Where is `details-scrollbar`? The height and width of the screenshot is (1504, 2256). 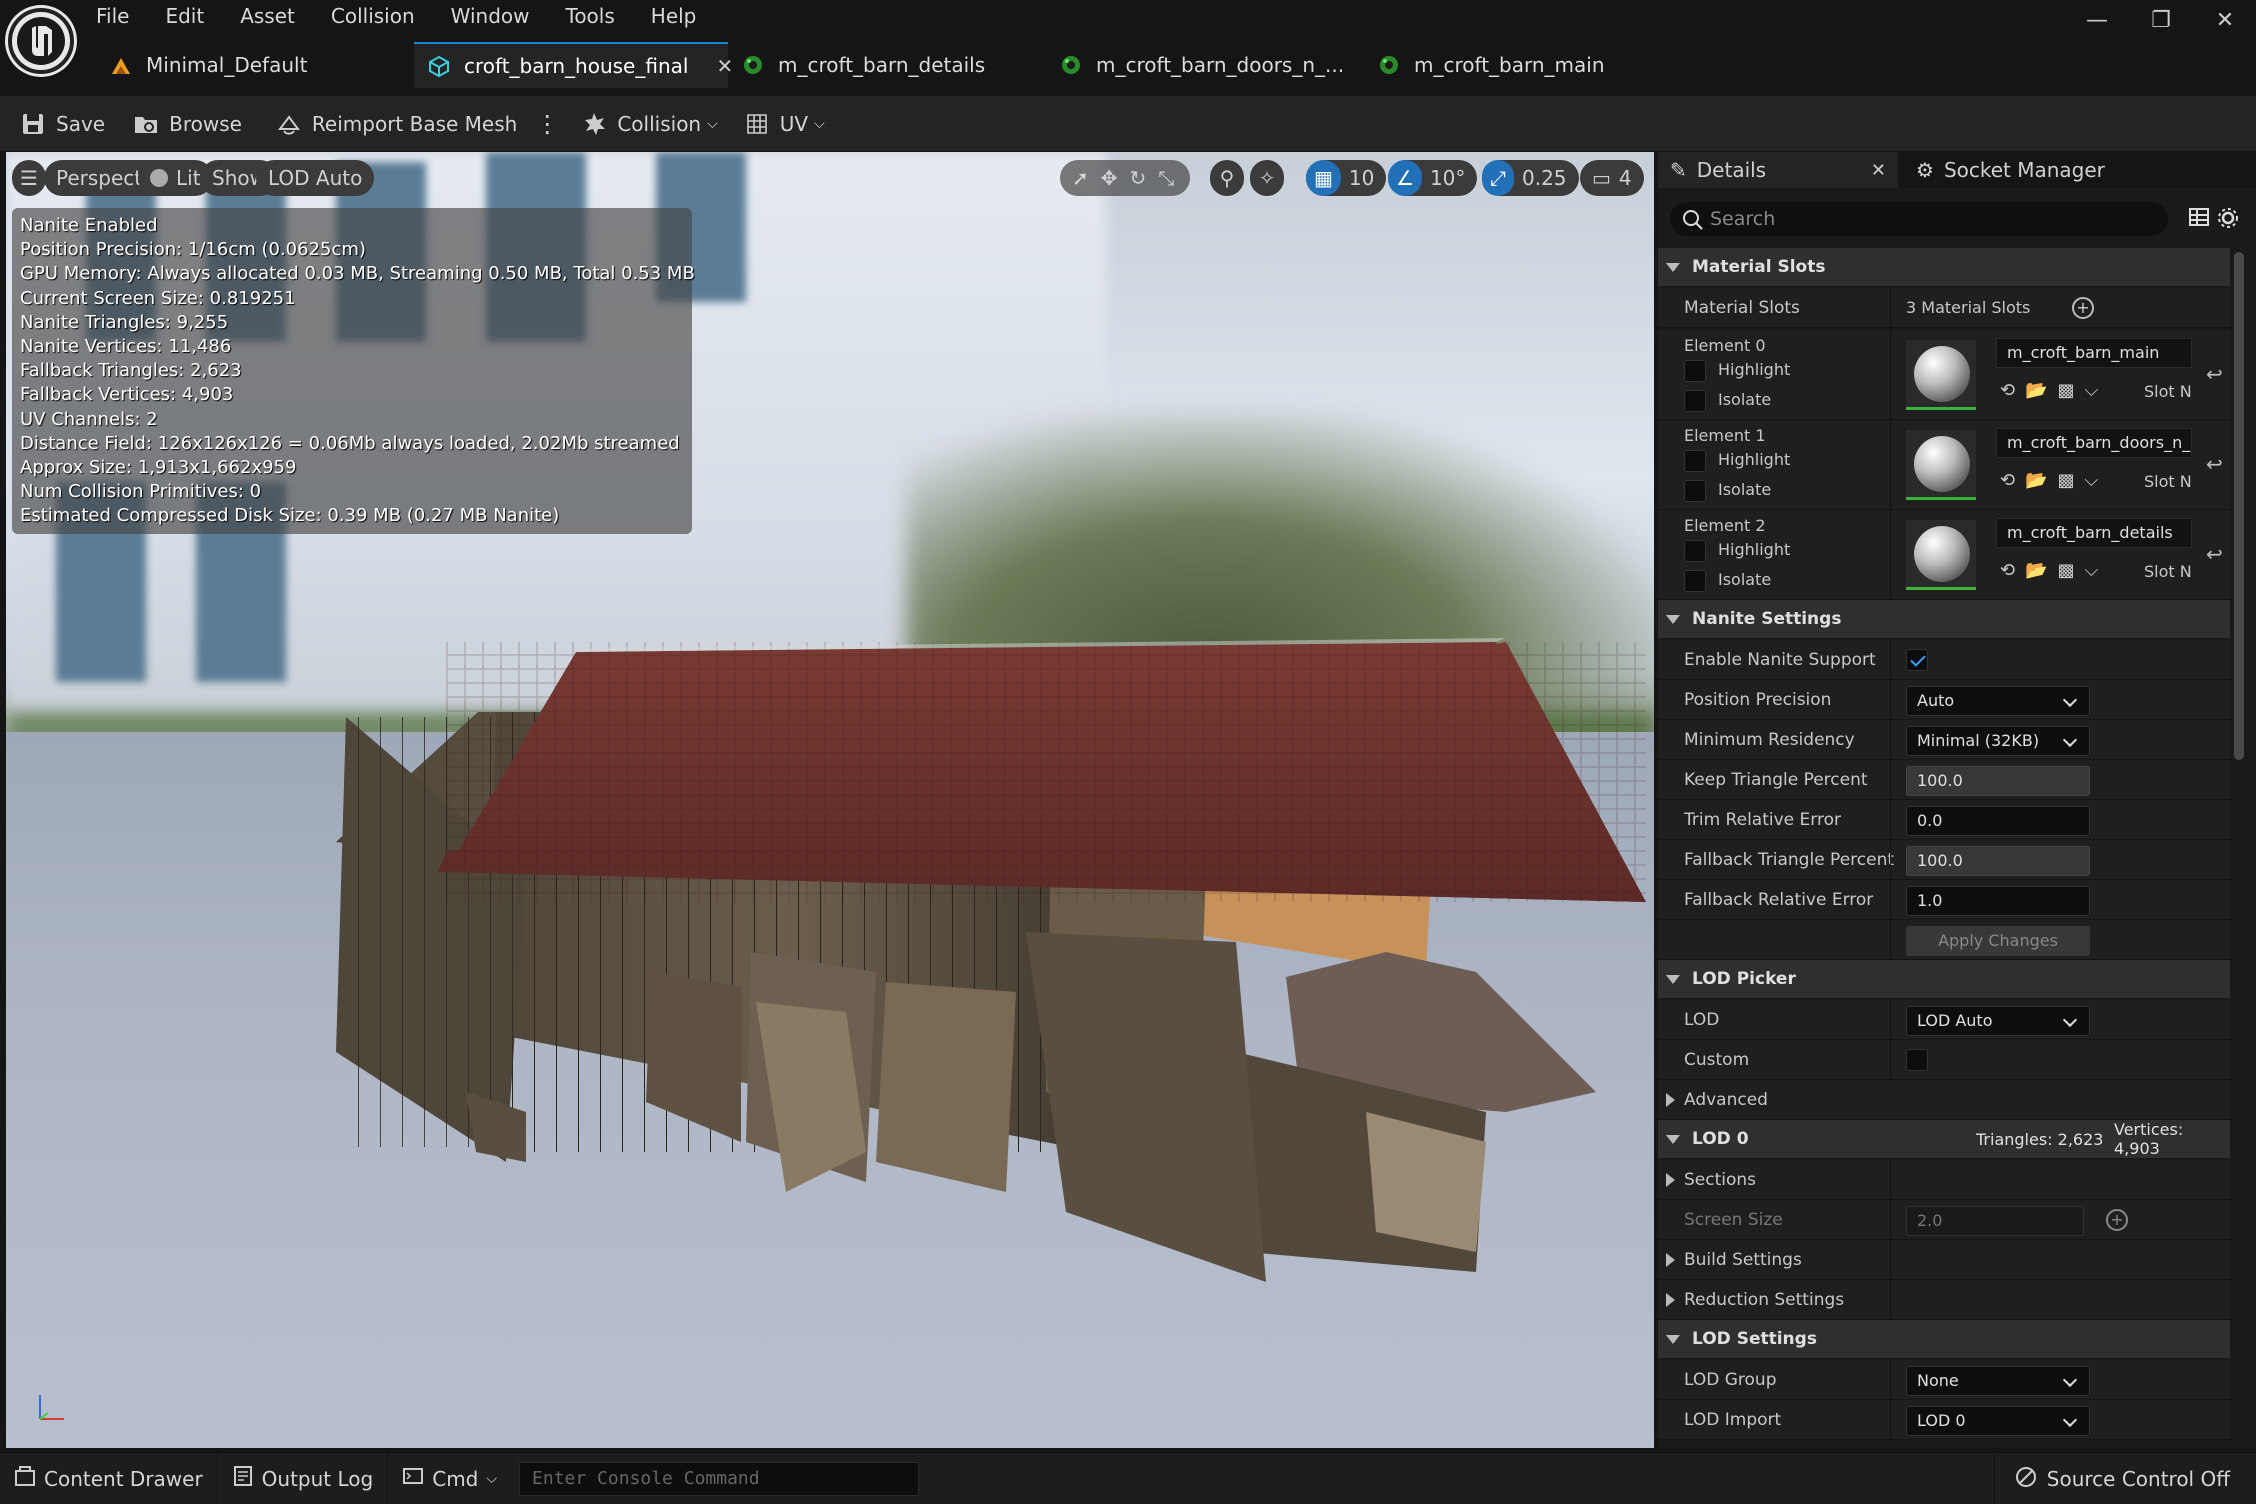 details-scrollbar is located at coordinates (2239, 506).